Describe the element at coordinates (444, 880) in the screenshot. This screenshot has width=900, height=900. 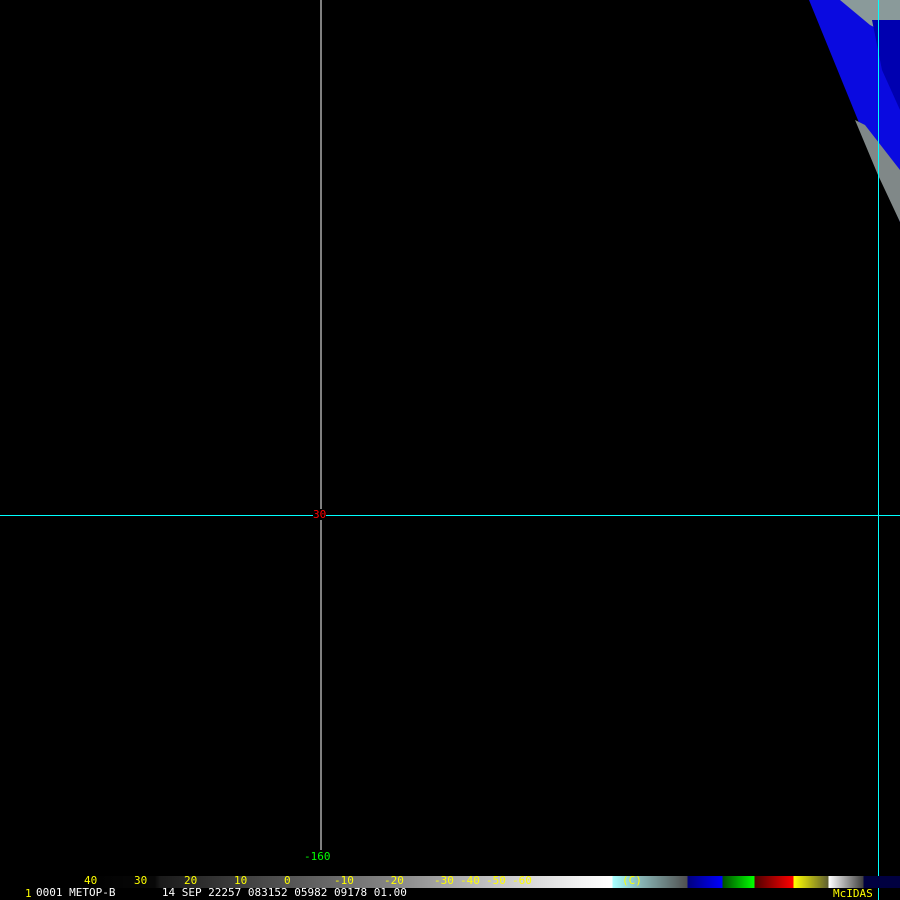
I see `colorbar-tick: -30` at that location.